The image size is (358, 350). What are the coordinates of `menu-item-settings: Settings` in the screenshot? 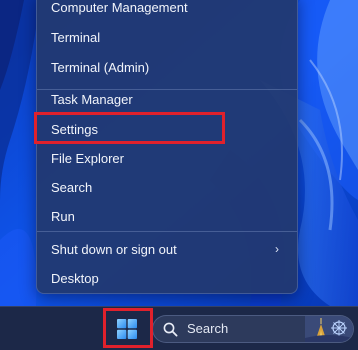 It's located at (167, 129).